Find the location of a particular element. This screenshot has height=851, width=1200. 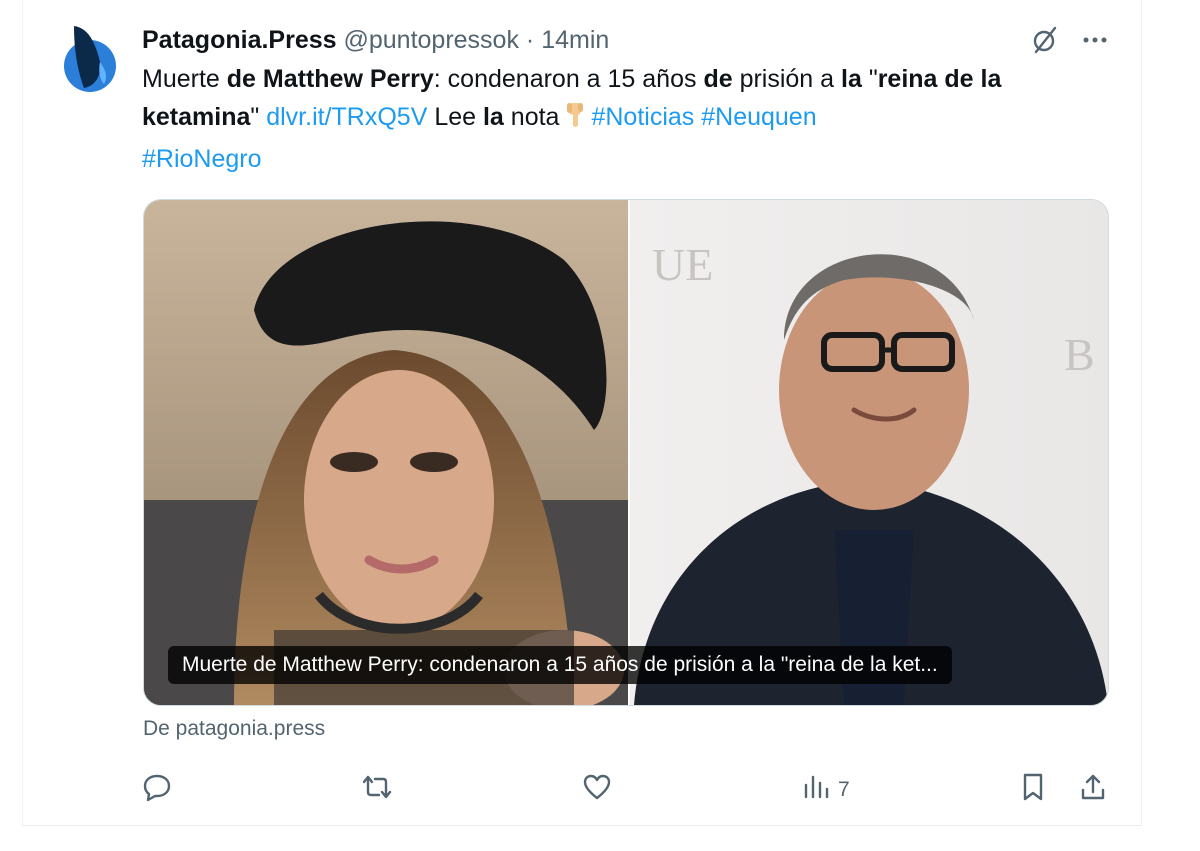

like-button is located at coordinates (597, 790).